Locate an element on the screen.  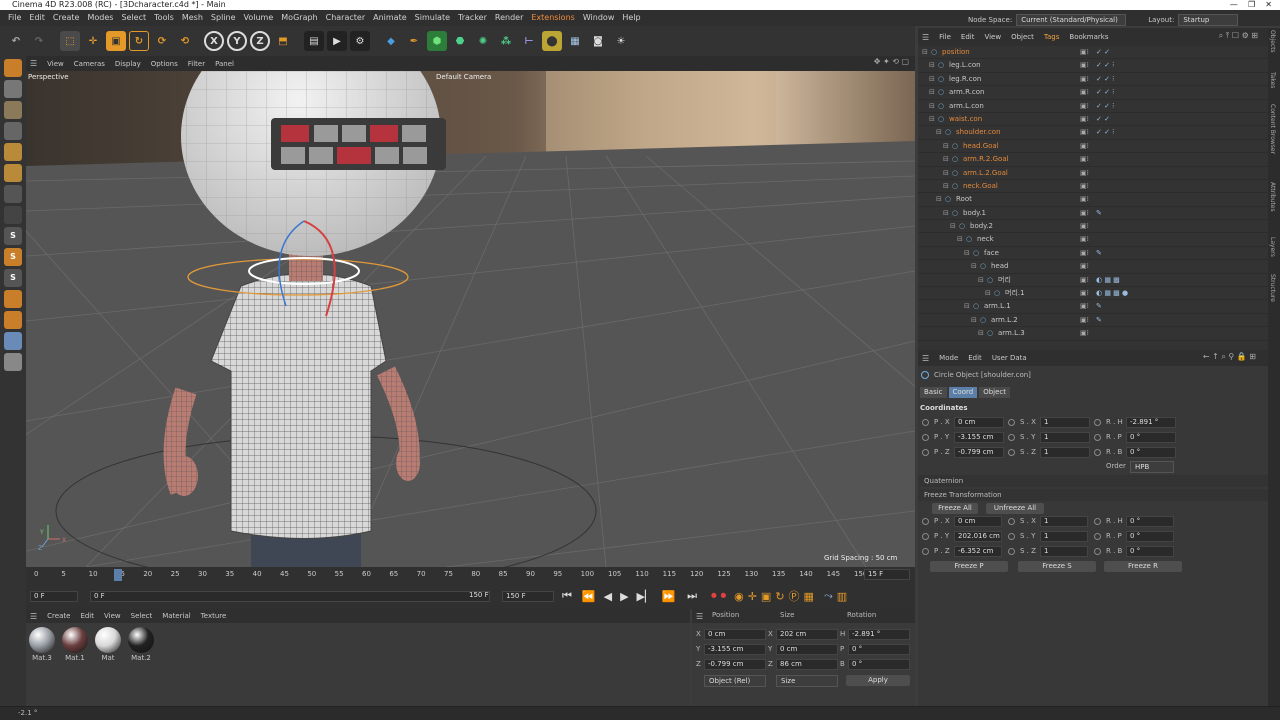
coord-mode-dropdown: Object (Rel) is located at coordinates (735, 681).